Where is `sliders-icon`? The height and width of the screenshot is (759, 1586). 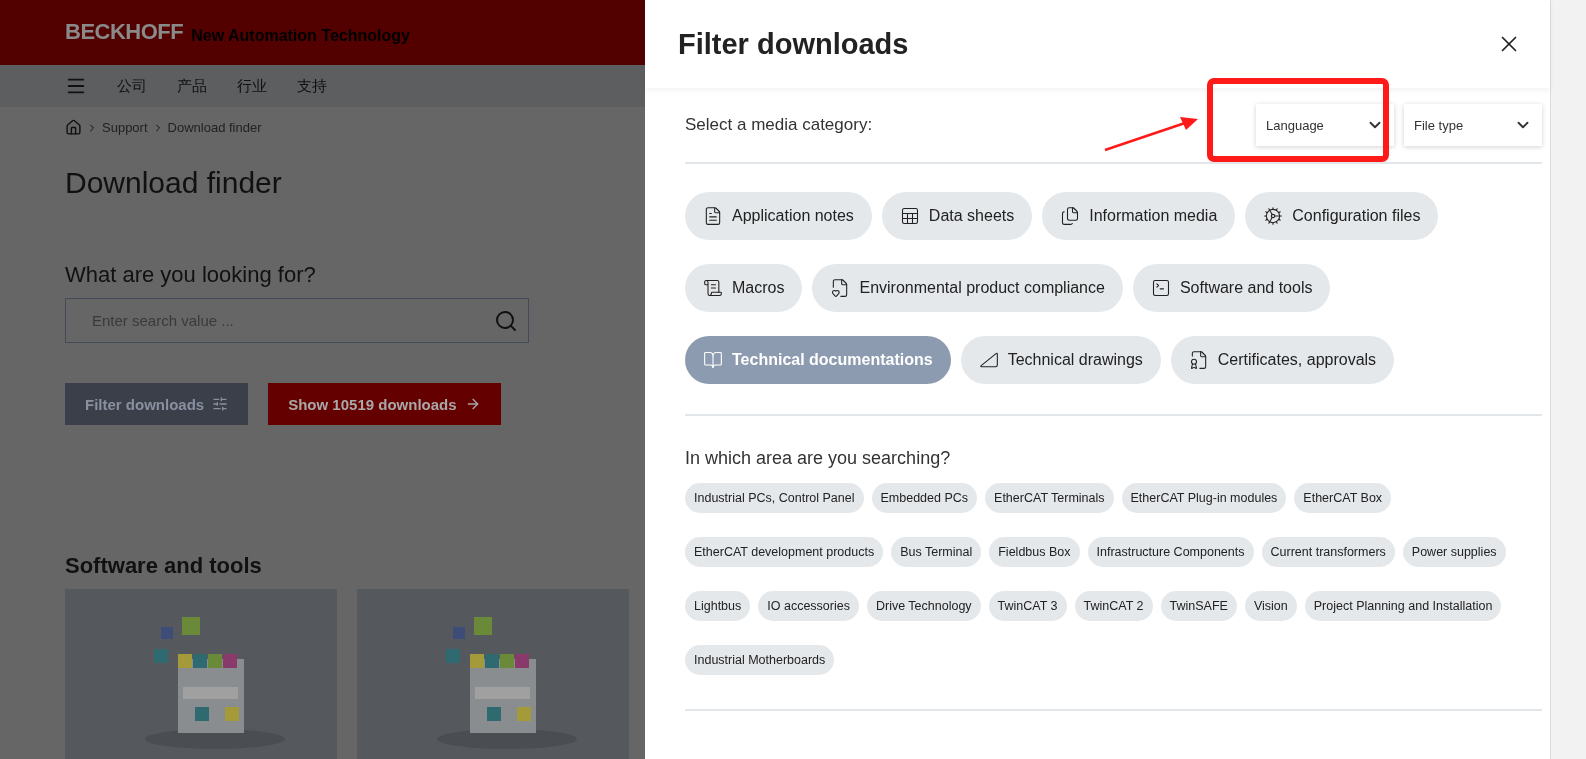 sliders-icon is located at coordinates (220, 404).